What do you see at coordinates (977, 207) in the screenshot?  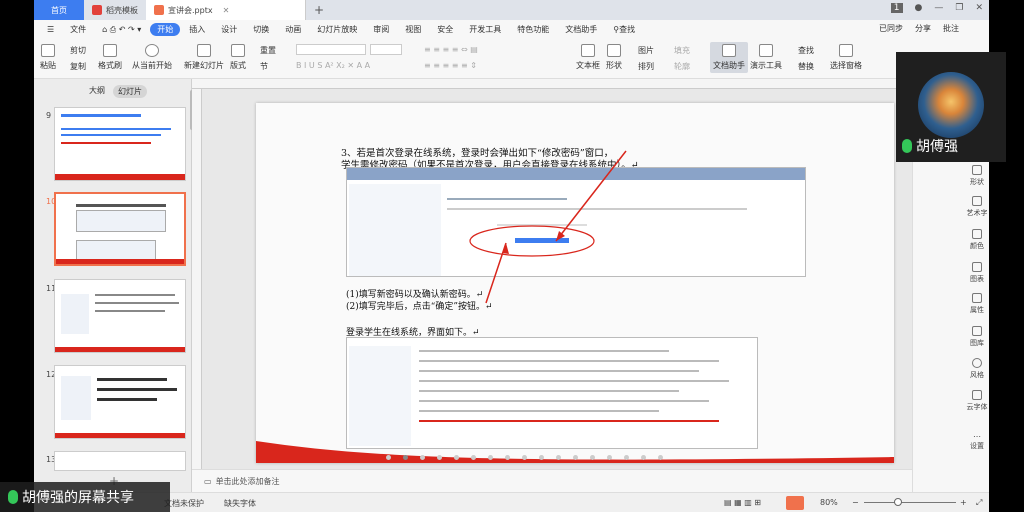 I see `tool-wordart: 艺术字` at bounding box center [977, 207].